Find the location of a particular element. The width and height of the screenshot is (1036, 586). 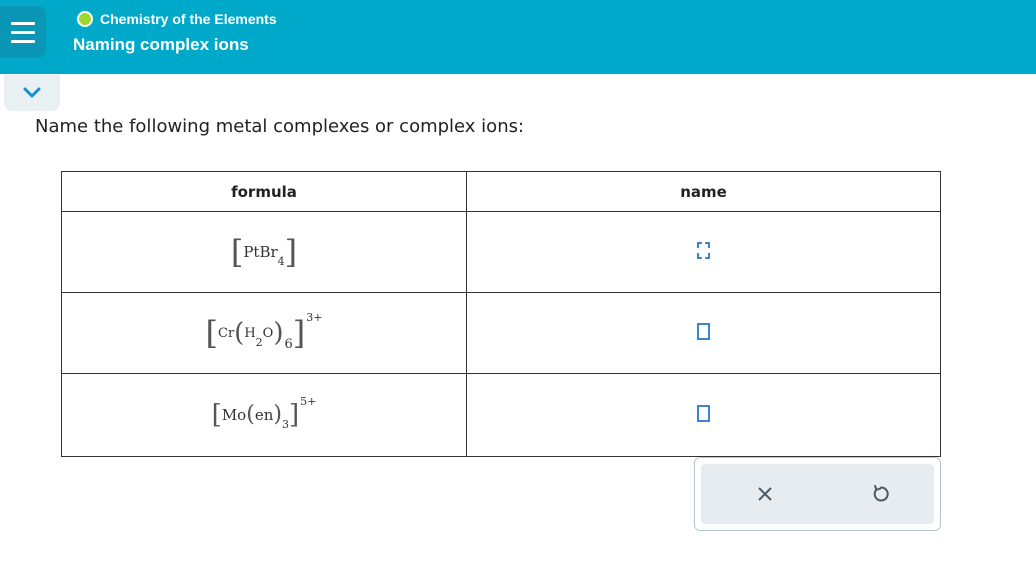

table-row: [ PtBr 4 ] is located at coordinates (501, 252).